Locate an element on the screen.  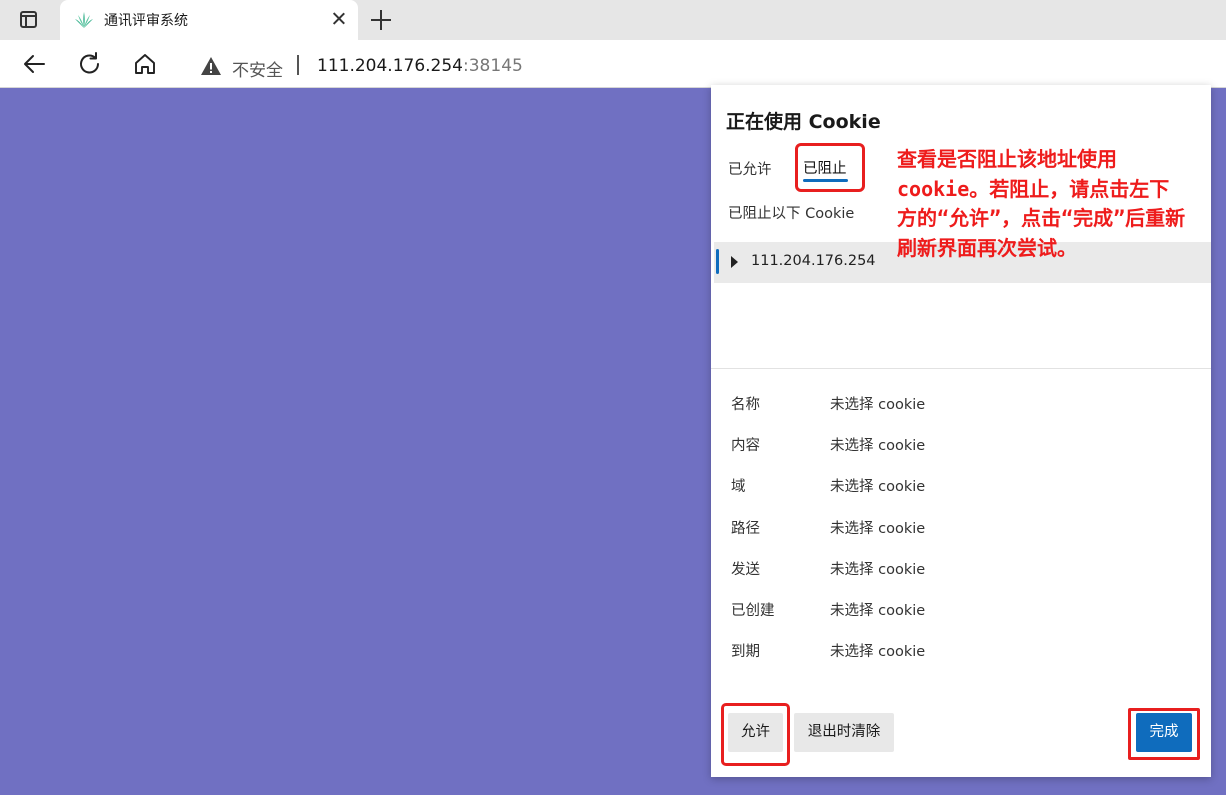
close-icon is located at coordinates (339, 19).